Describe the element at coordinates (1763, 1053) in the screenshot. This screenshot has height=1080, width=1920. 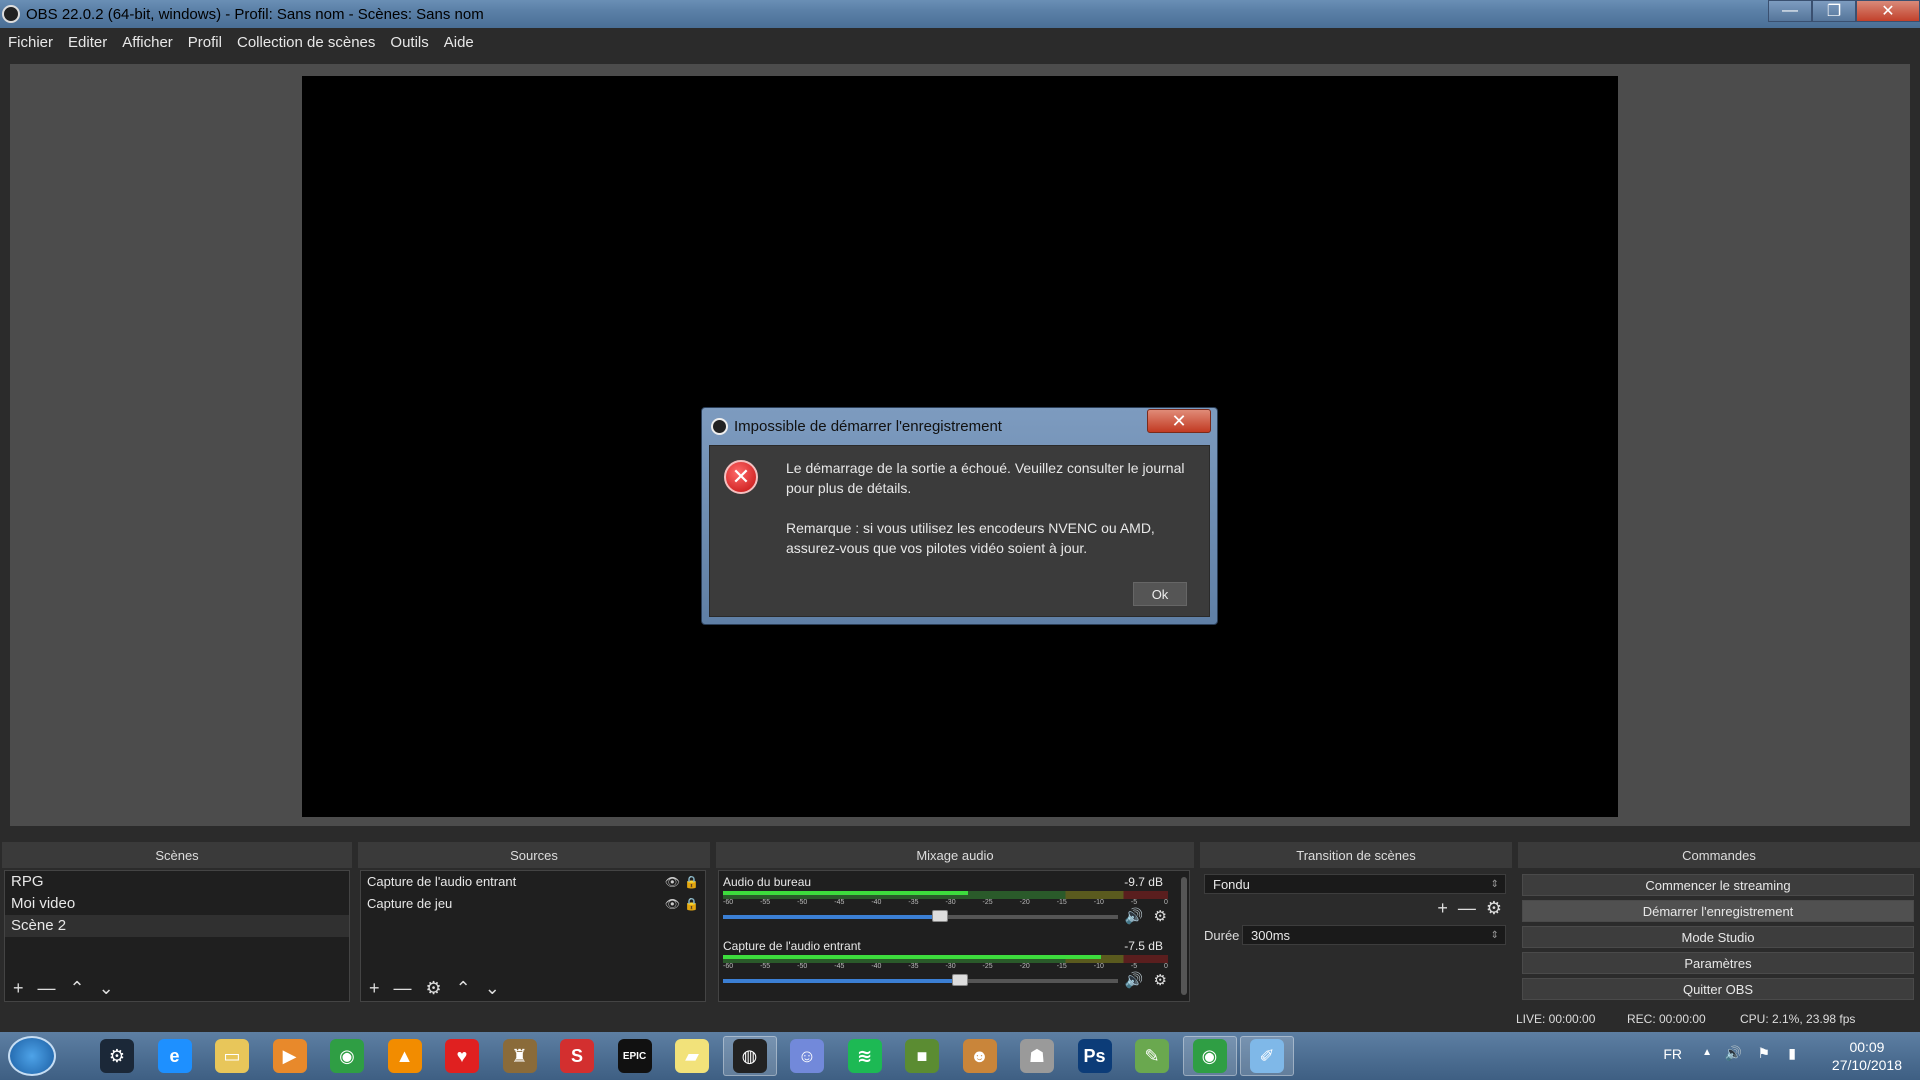
I see `flag-icon: ⚑` at that location.